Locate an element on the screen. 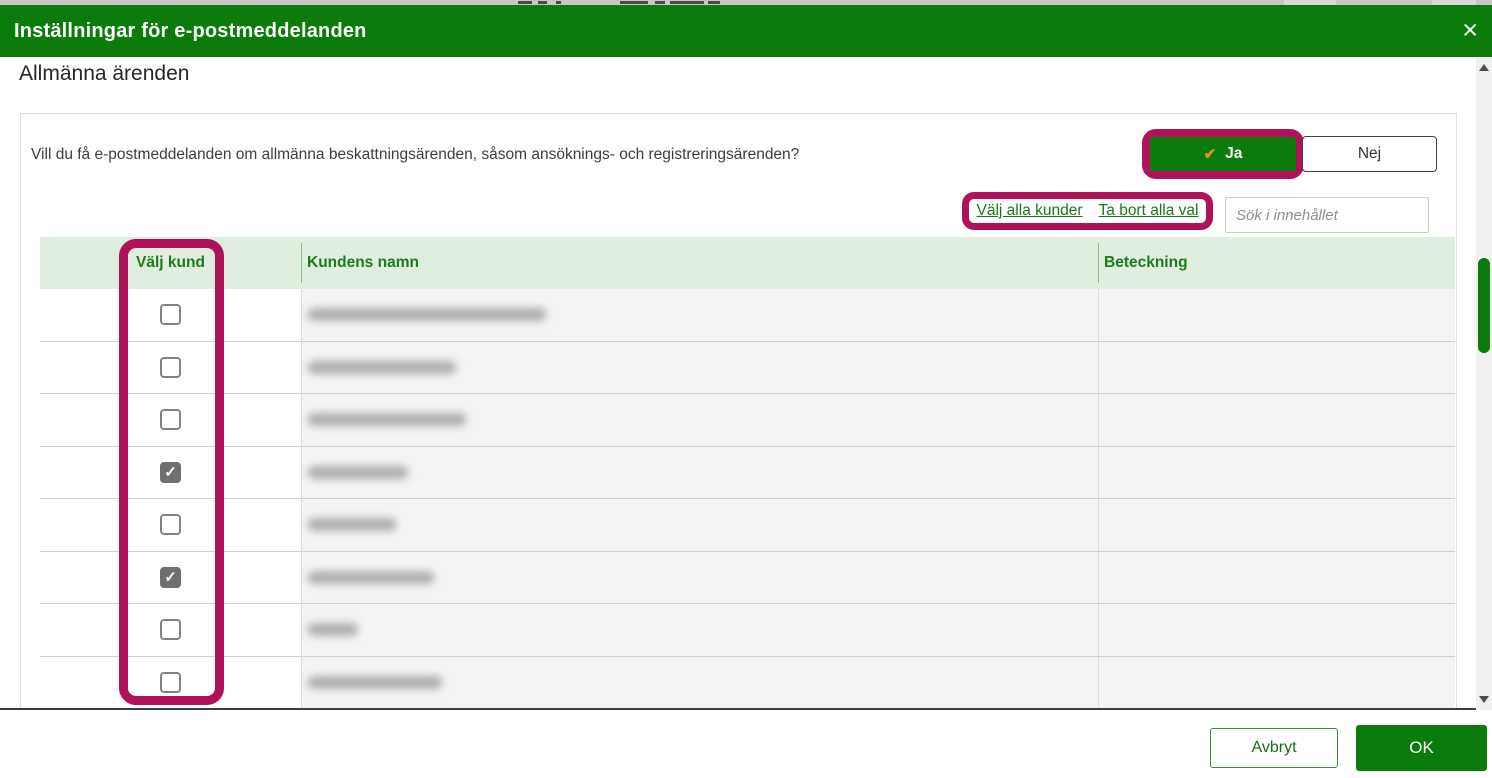 This screenshot has width=1492, height=778. modal-title: Inställningar för e-postmeddelanden is located at coordinates (190, 30).